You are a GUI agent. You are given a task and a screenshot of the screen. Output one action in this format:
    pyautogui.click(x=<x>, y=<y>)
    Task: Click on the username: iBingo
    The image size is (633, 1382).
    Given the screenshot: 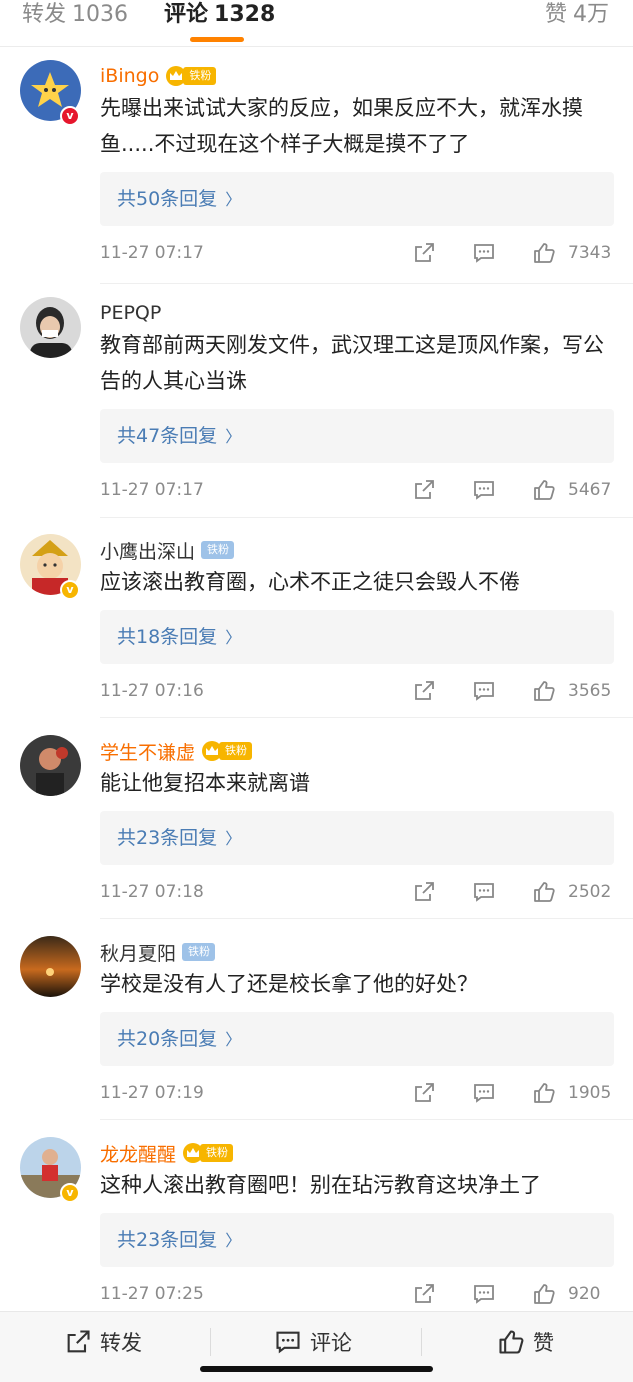 What is the action you would take?
    pyautogui.click(x=129, y=76)
    